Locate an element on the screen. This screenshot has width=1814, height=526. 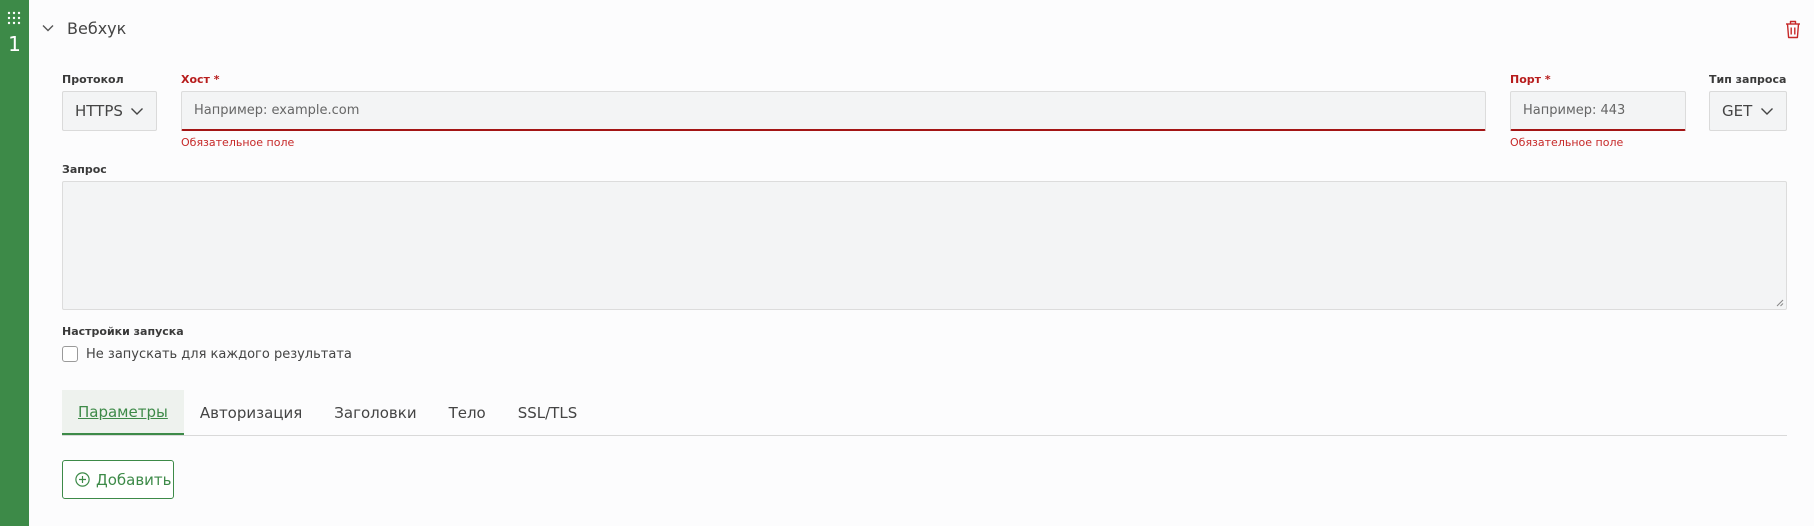
host-error: Обязательное поле is located at coordinates (238, 142).